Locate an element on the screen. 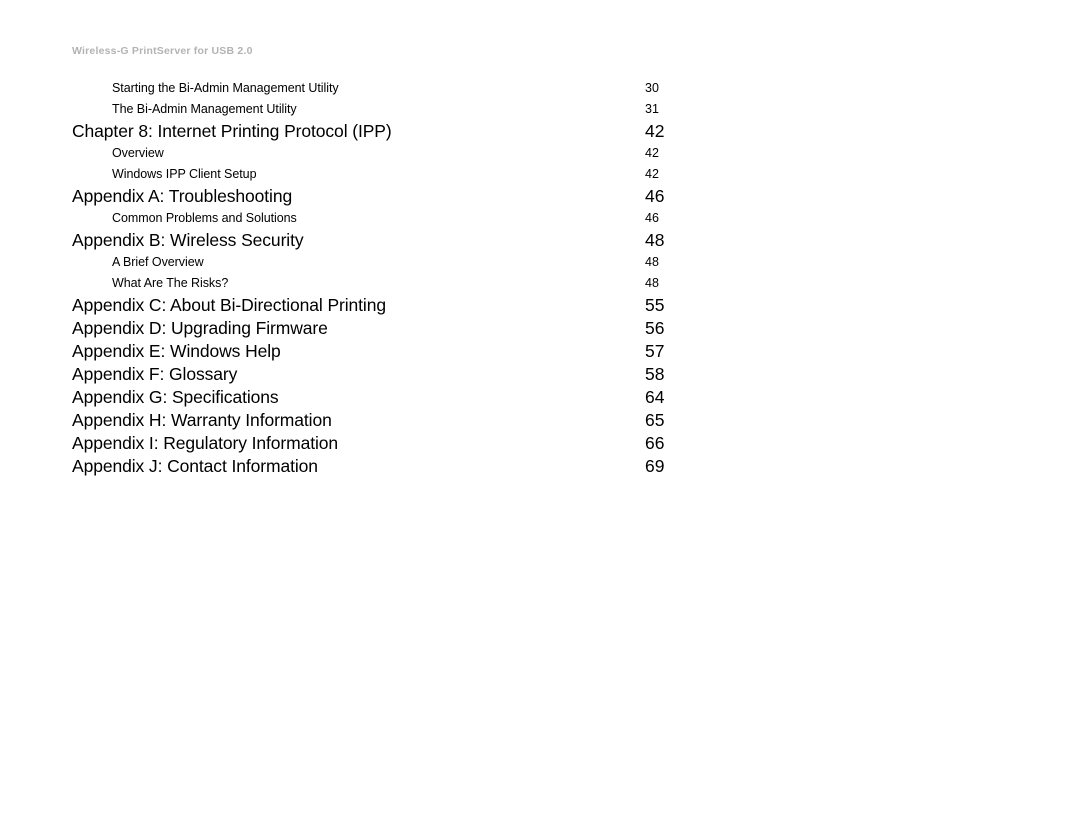 The width and height of the screenshot is (1080, 834). toc-entry-title: What Are The Risks? is located at coordinates (170, 283).